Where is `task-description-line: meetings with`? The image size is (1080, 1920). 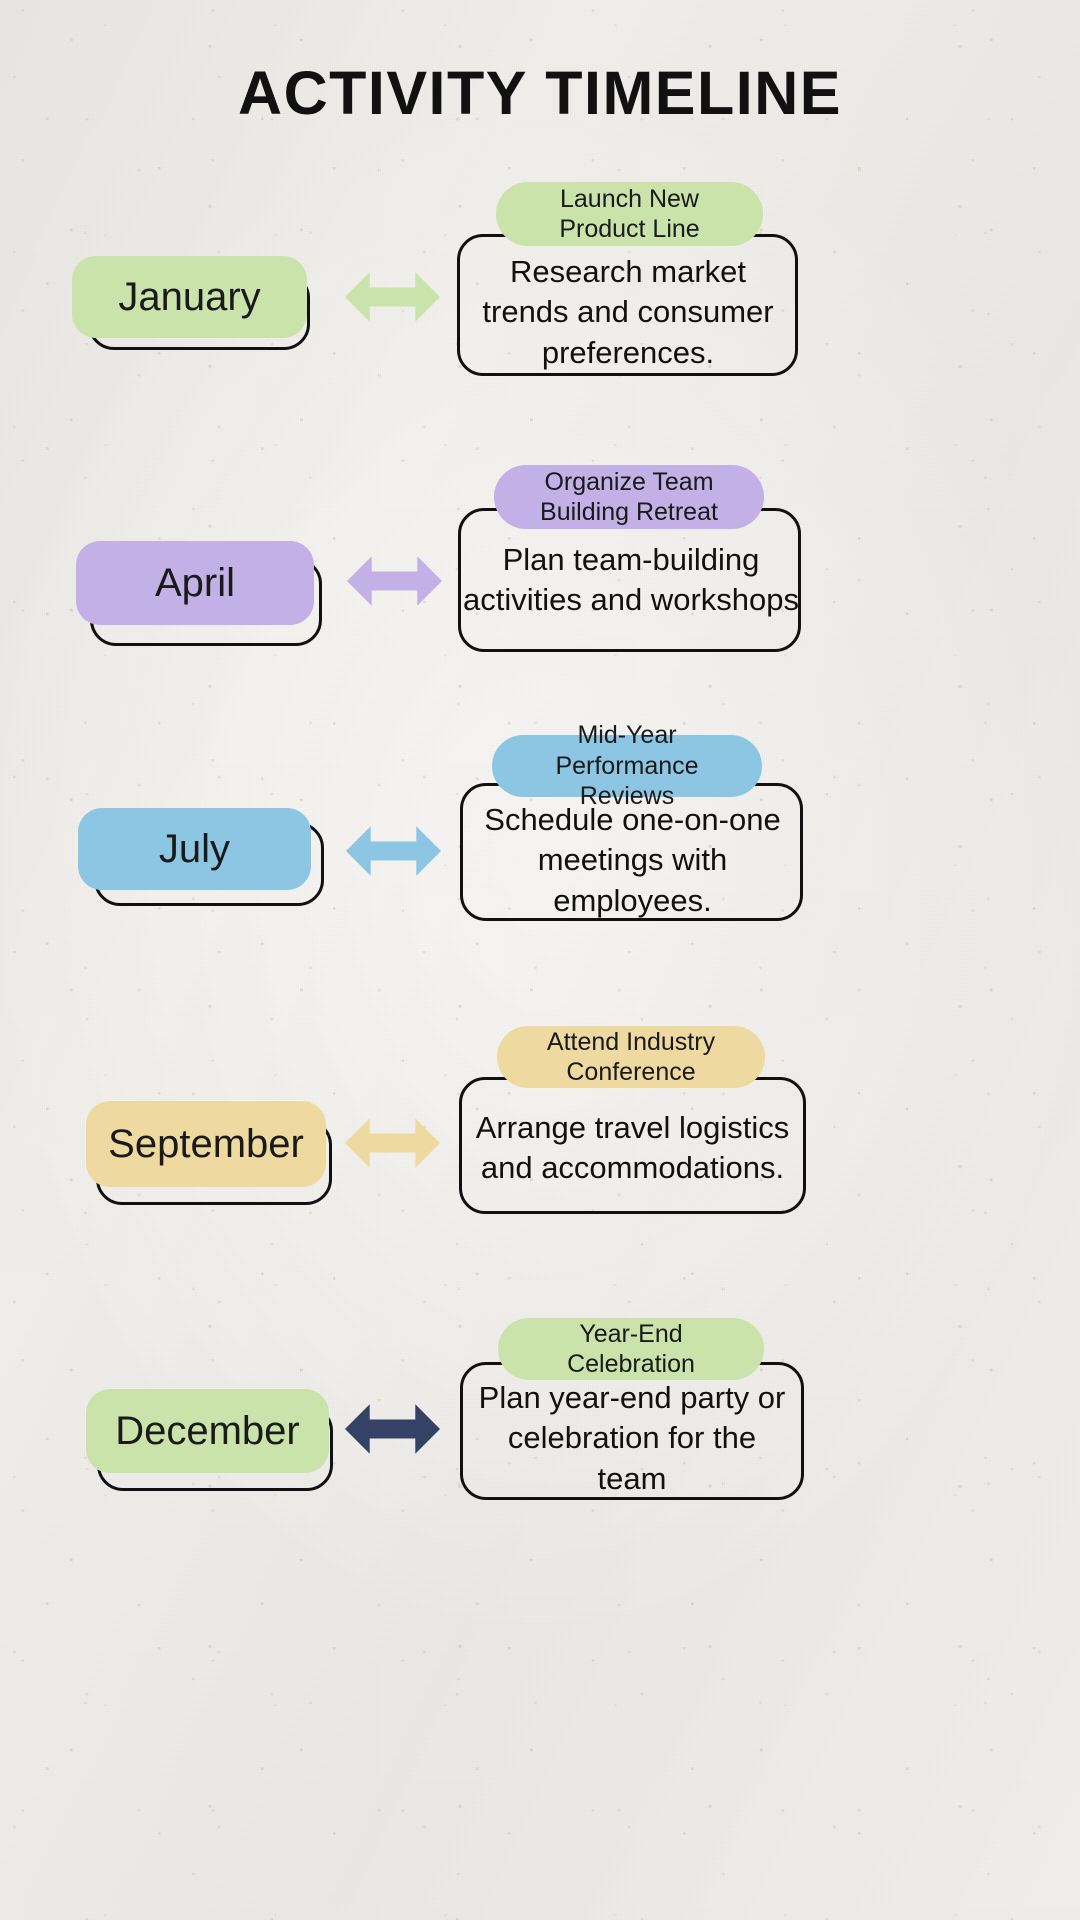 task-description-line: meetings with is located at coordinates (632, 860).